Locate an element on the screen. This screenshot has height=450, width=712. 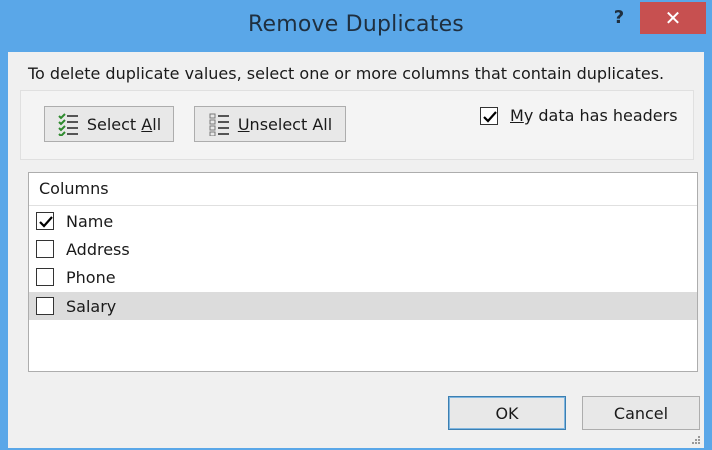
name-checkbox is located at coordinates (45, 221).